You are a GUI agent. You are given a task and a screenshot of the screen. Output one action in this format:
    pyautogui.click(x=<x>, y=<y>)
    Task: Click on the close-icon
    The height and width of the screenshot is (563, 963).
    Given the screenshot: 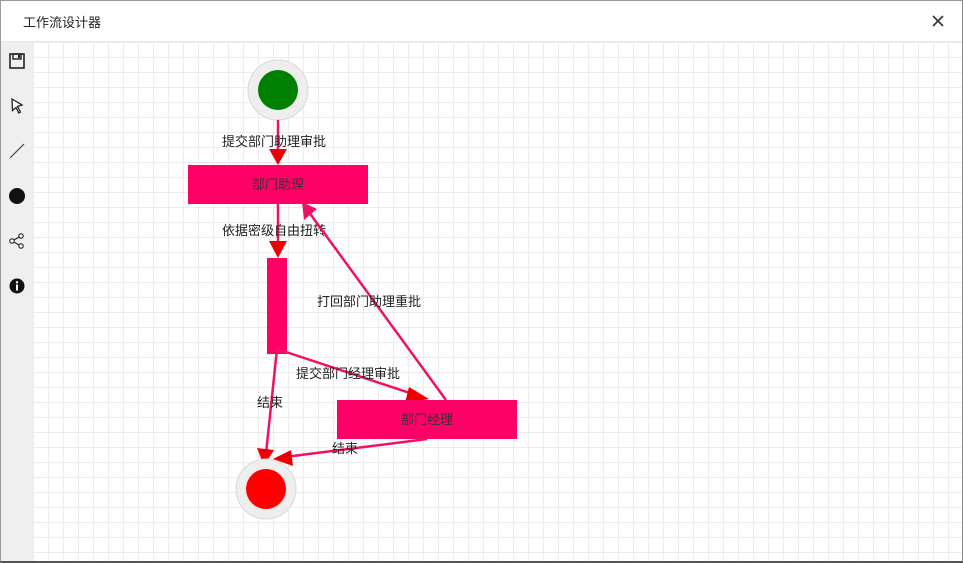 What is the action you would take?
    pyautogui.click(x=938, y=21)
    